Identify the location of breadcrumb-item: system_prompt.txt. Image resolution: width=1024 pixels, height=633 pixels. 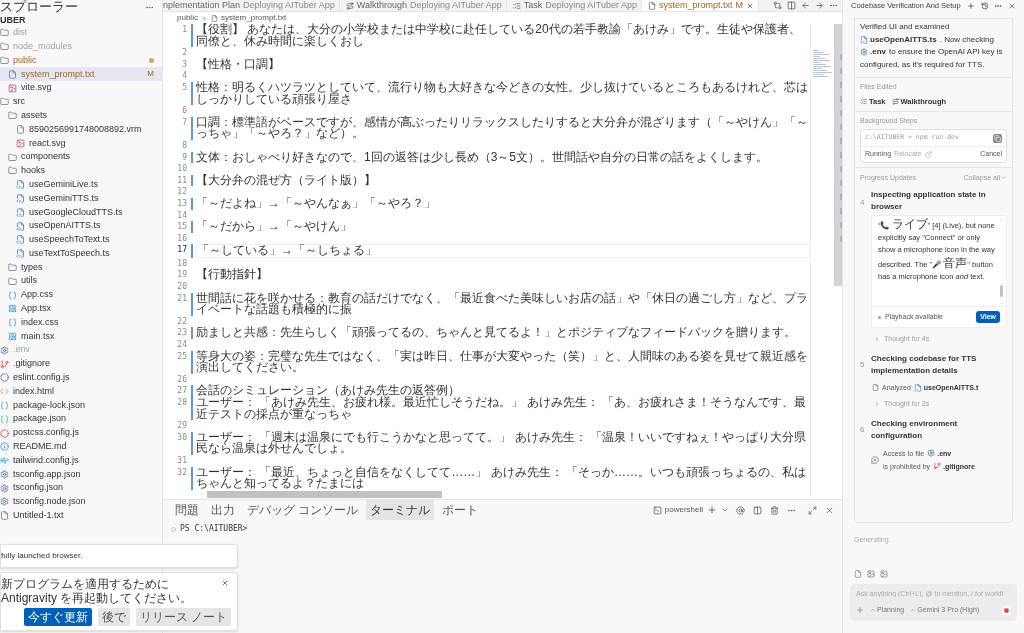
(253, 18).